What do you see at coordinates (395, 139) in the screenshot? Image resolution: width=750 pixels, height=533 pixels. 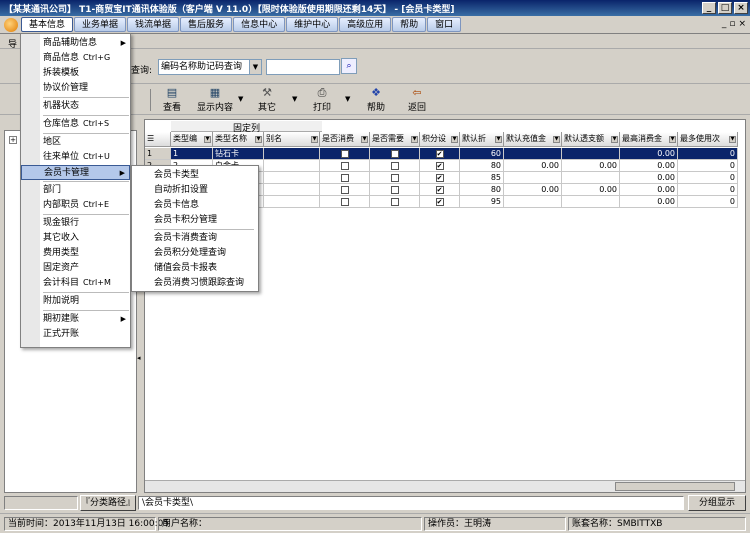 I see `column-header-5: 是否需要 ▼` at bounding box center [395, 139].